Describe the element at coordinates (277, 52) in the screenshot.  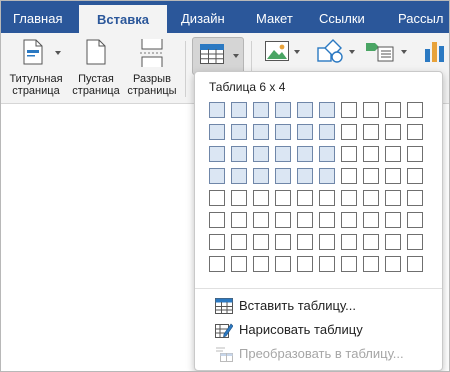
I see `picture-icon` at that location.